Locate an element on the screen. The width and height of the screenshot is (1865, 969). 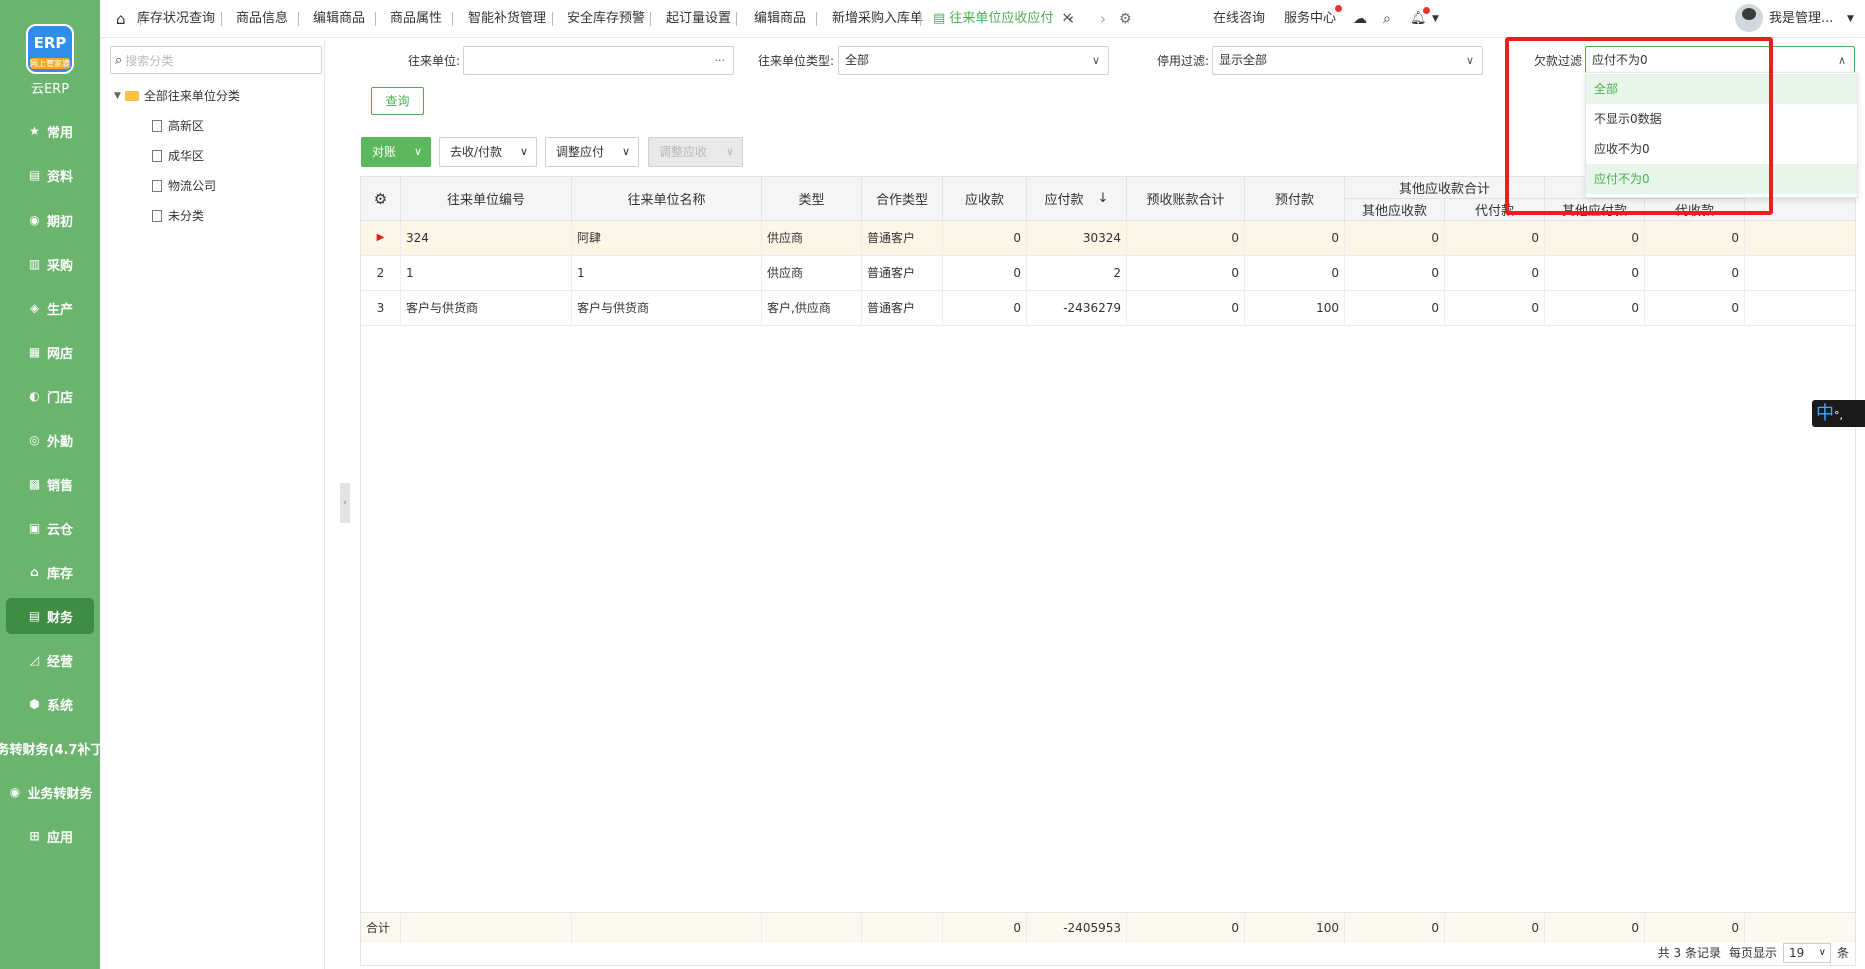
tab-scroll-left-icon: ‹ is located at coordinates (1071, 19).